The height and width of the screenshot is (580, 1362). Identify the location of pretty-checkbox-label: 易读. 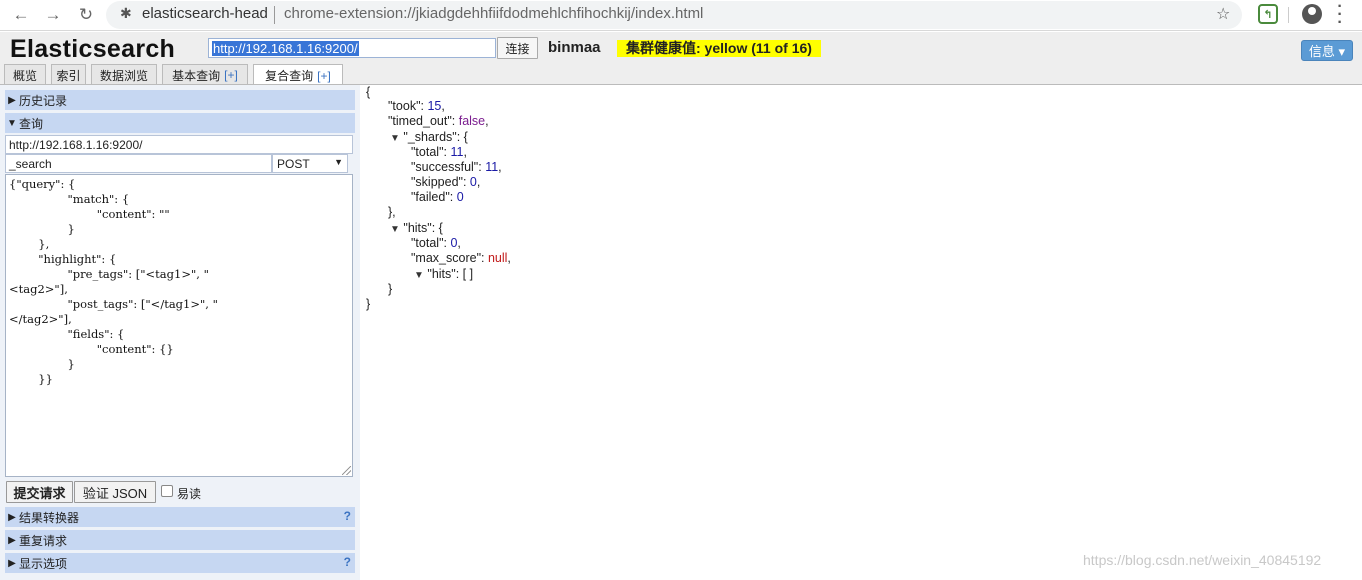
(189, 494).